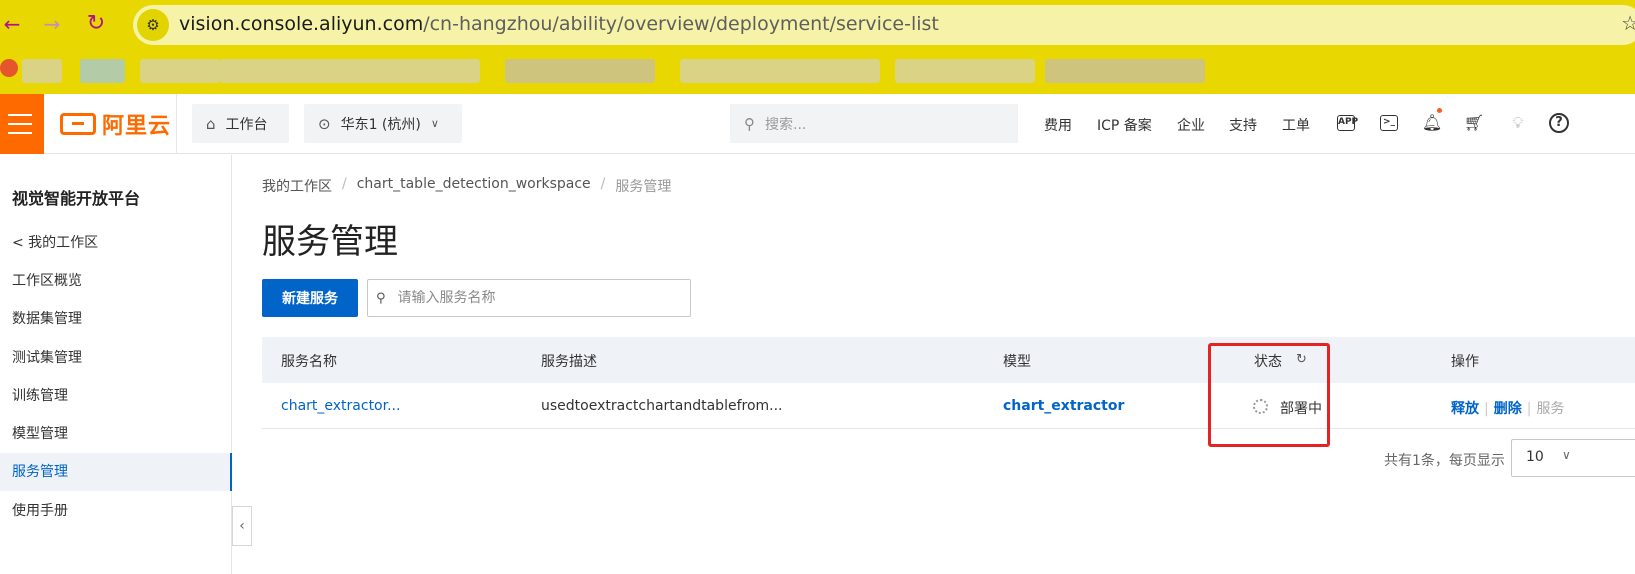 Image resolution: width=1635 pixels, height=574 pixels. What do you see at coordinates (22, 124) in the screenshot?
I see `menu-icon` at bounding box center [22, 124].